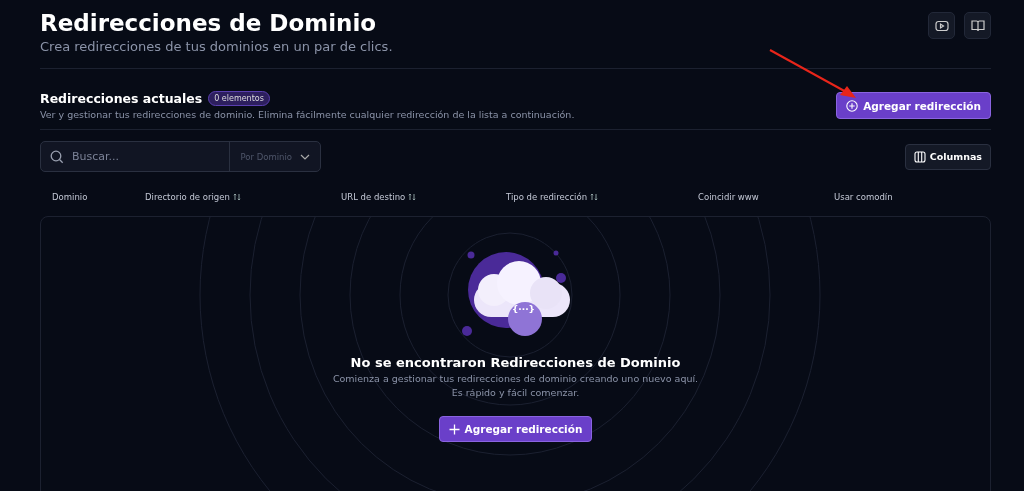  Describe the element at coordinates (239, 98) in the screenshot. I see `count-badge: 0 elementos` at that location.